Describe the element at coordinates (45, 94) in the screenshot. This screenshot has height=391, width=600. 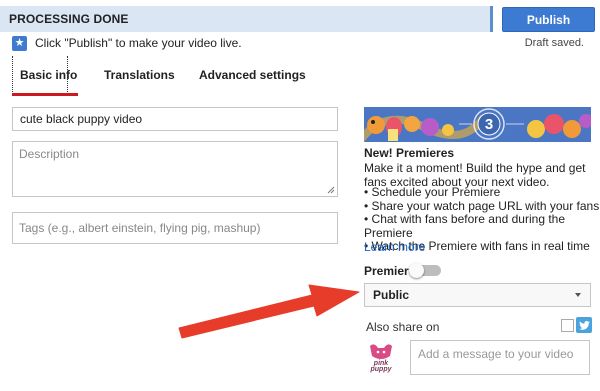
I see `active-tab-indicator` at that location.